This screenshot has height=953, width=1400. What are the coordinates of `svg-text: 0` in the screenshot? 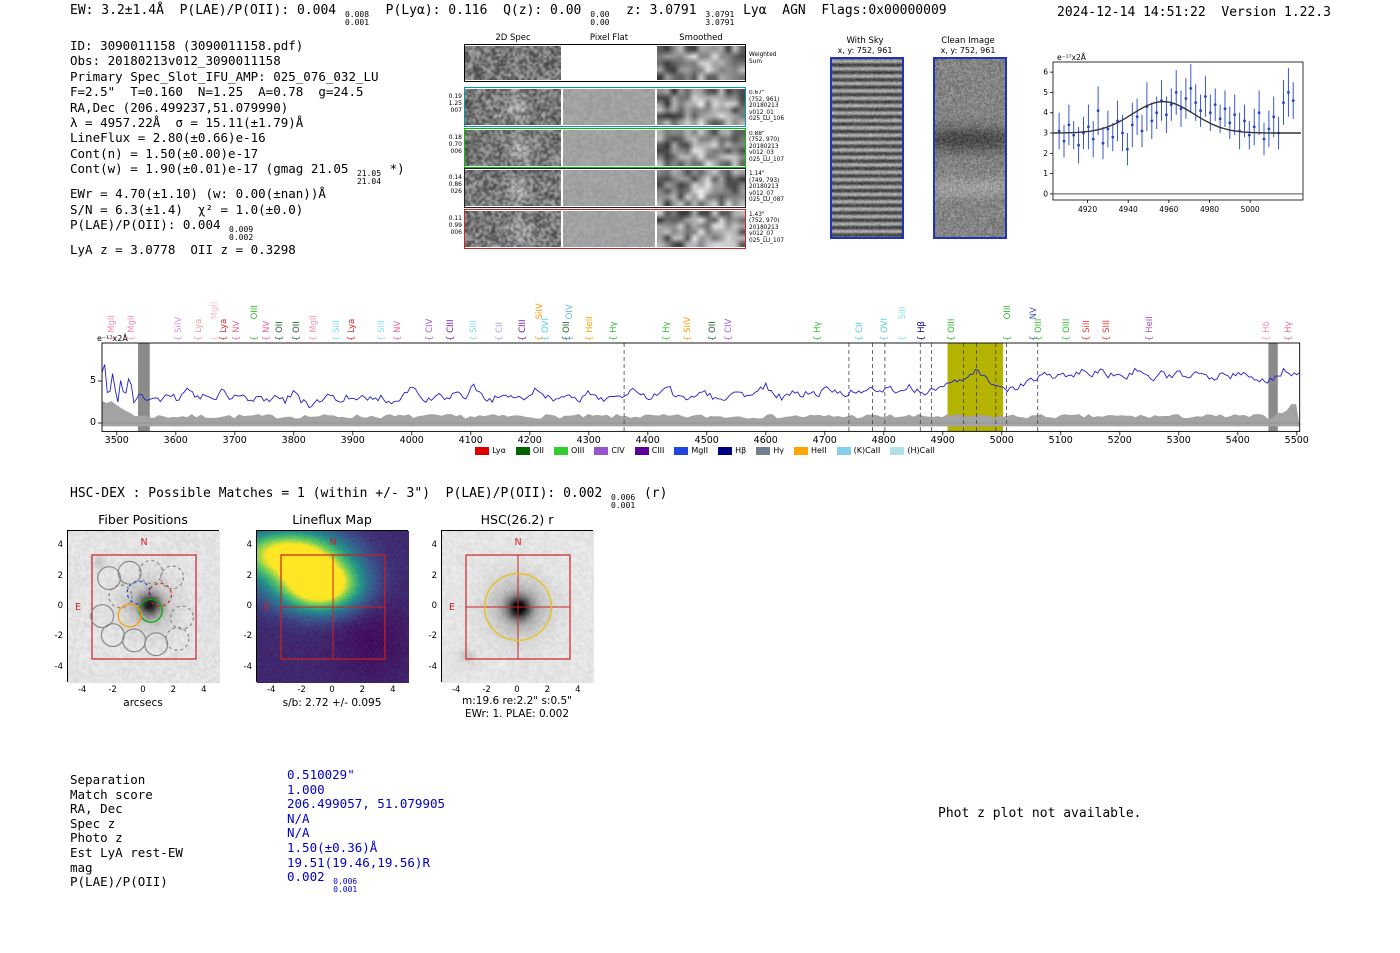 It's located at (1045, 193).